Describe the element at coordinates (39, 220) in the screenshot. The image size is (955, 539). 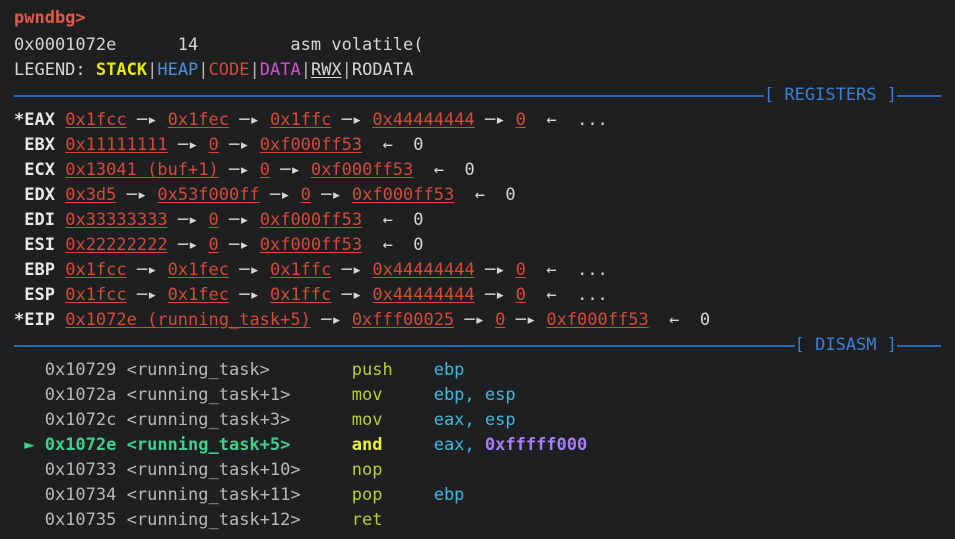
I see `register-name-edi: EDI` at that location.